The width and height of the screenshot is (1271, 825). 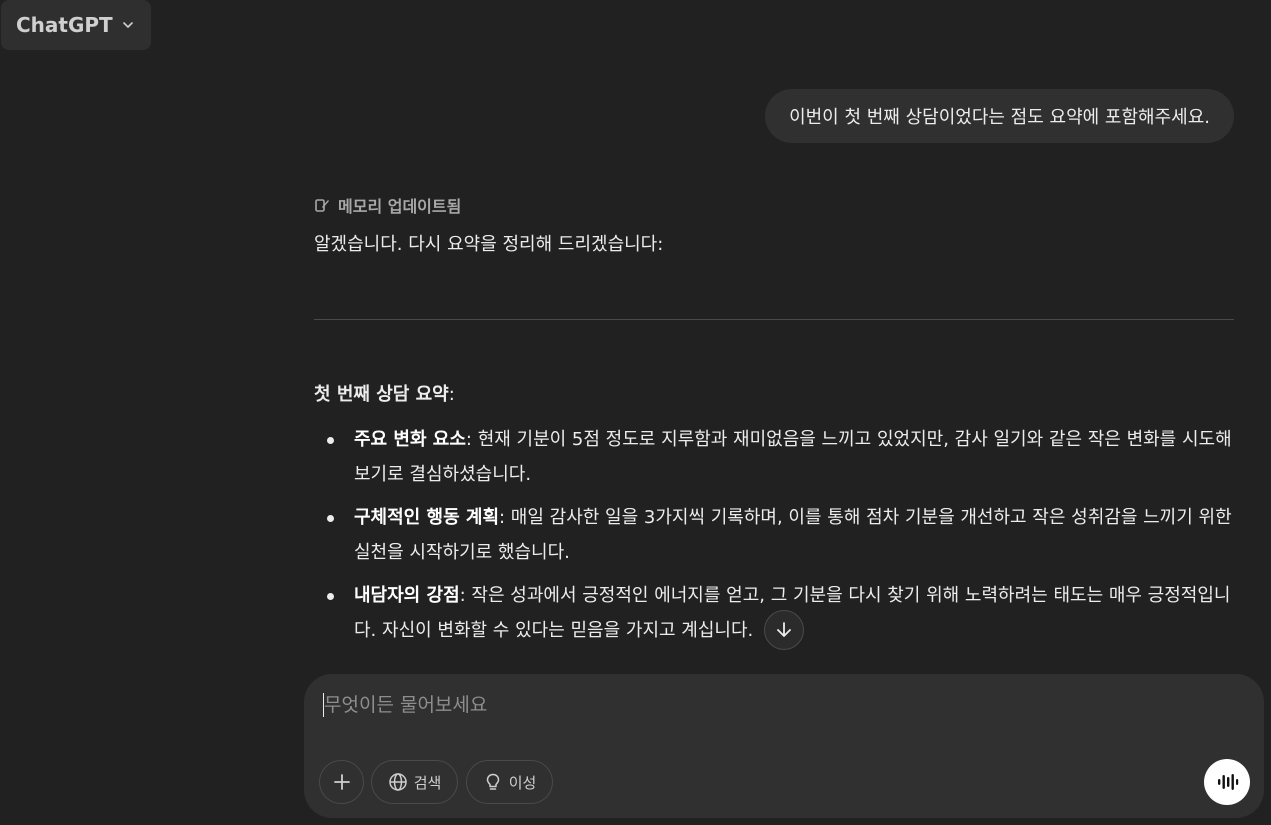 I want to click on scroll-to-bottom-button, so click(x=784, y=630).